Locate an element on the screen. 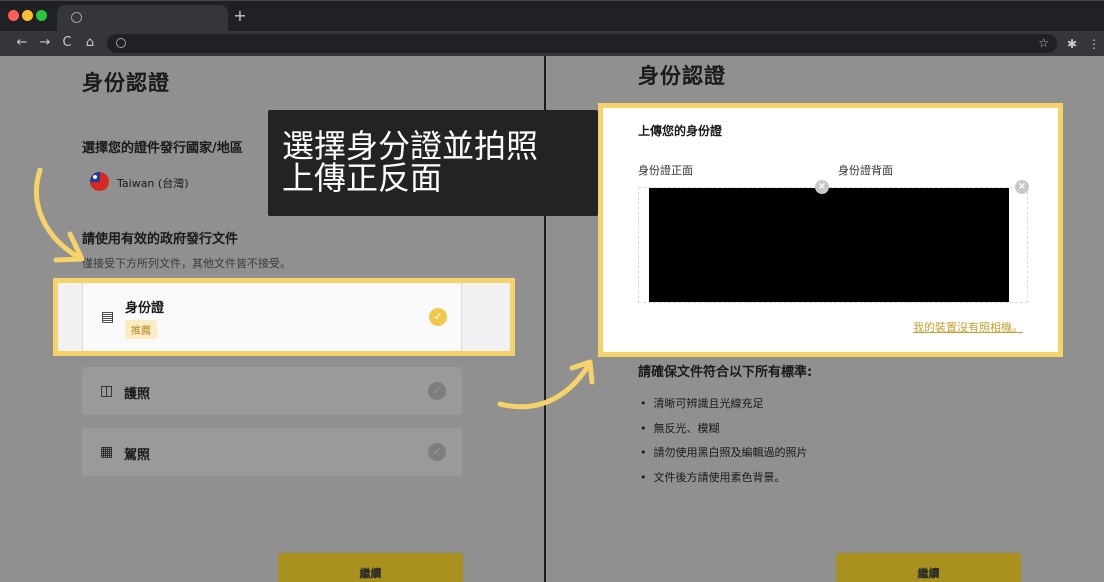  back-side-label: 身份證背面 is located at coordinates (865, 170).